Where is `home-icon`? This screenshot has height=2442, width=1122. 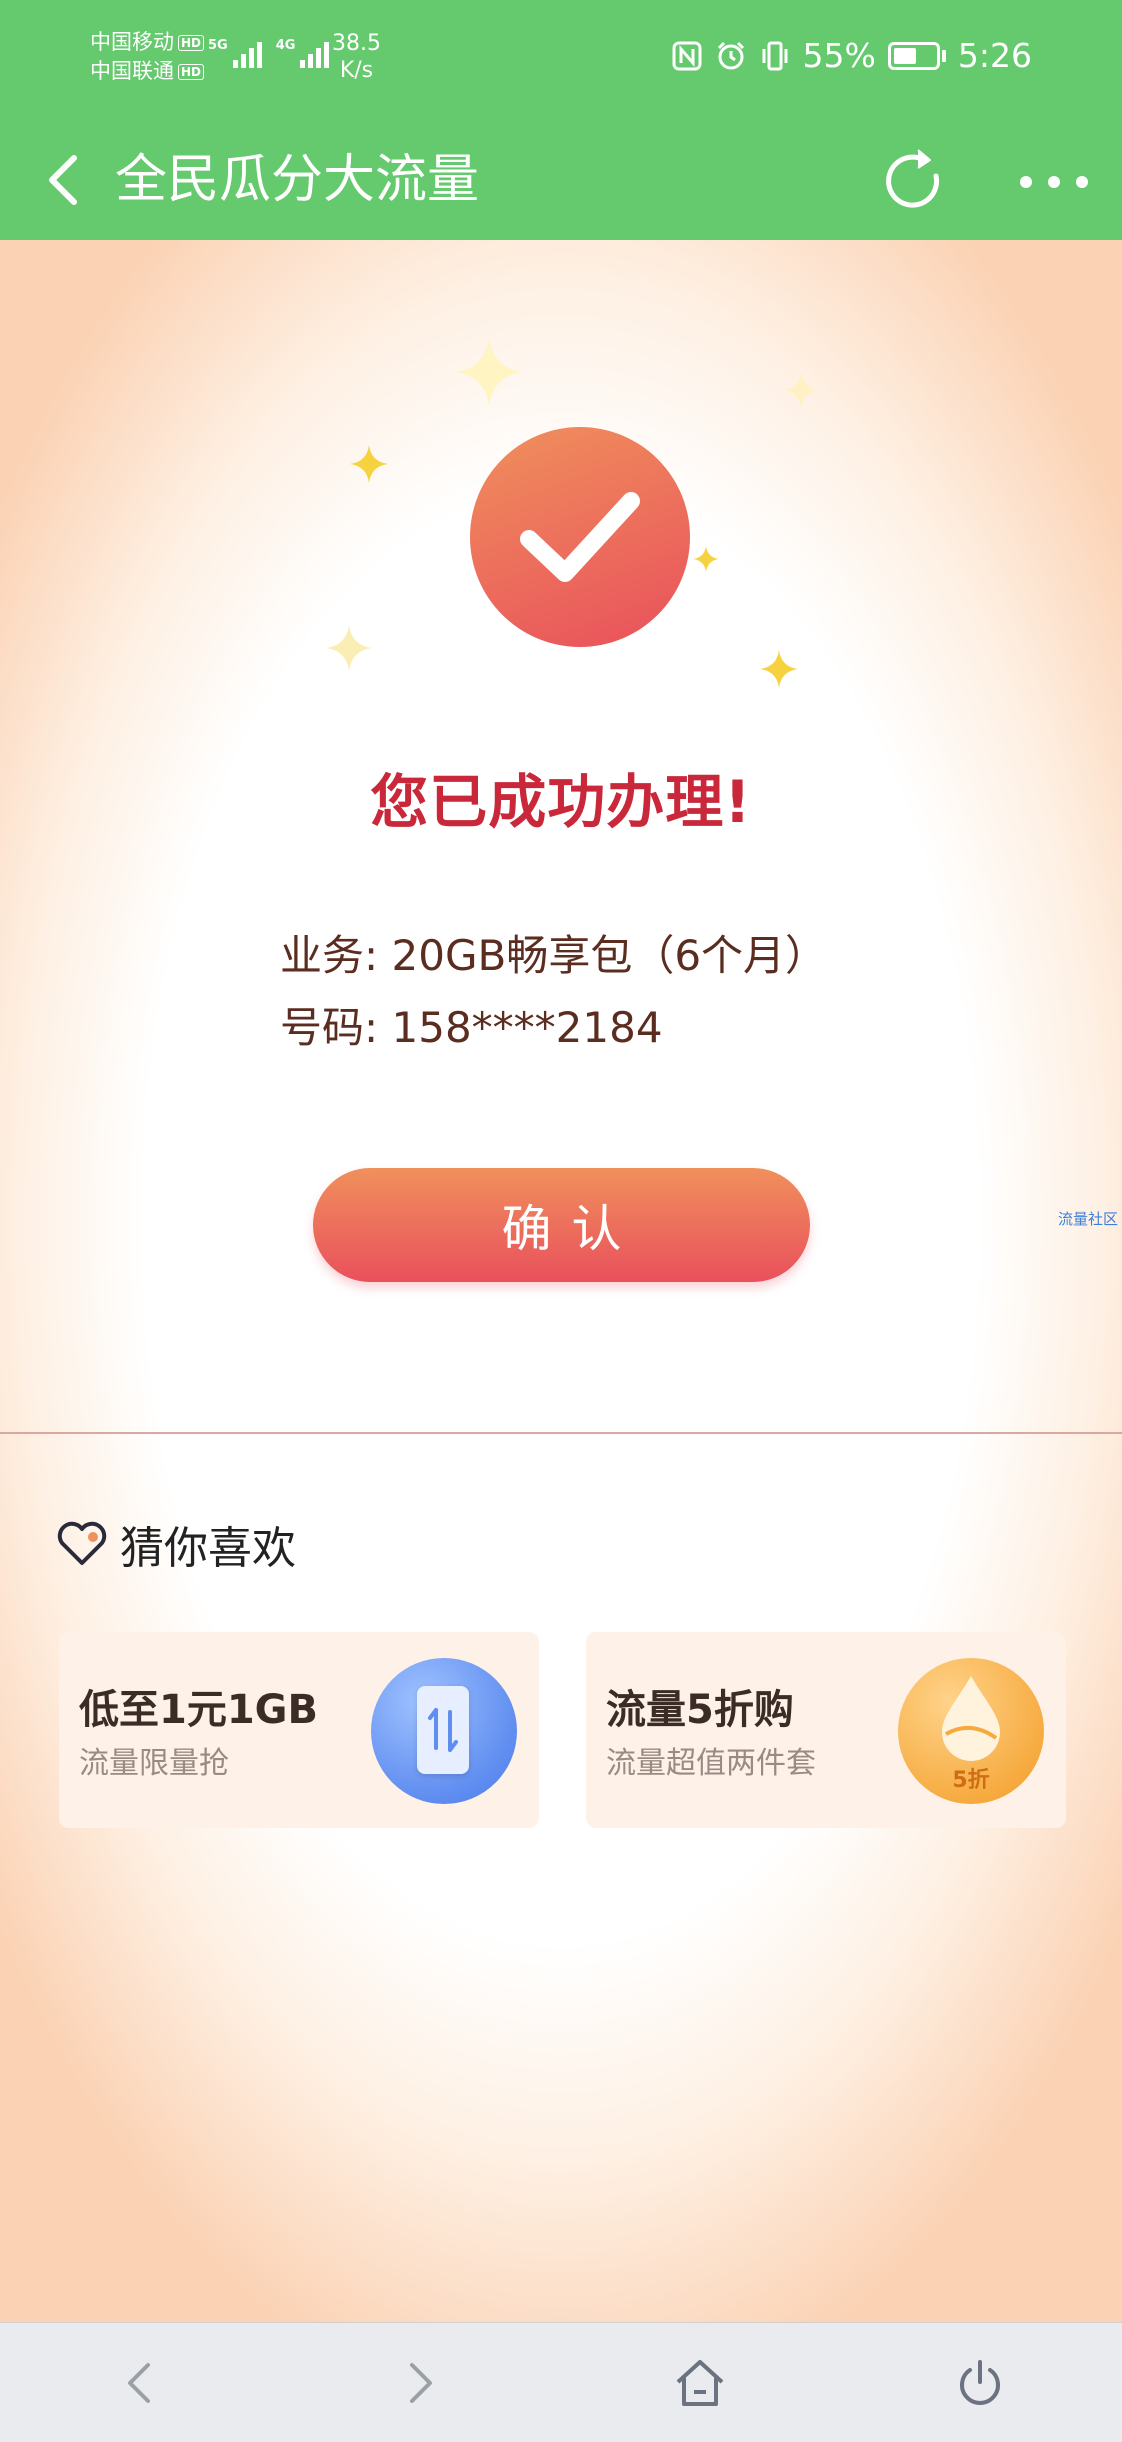
home-icon is located at coordinates (700, 2383).